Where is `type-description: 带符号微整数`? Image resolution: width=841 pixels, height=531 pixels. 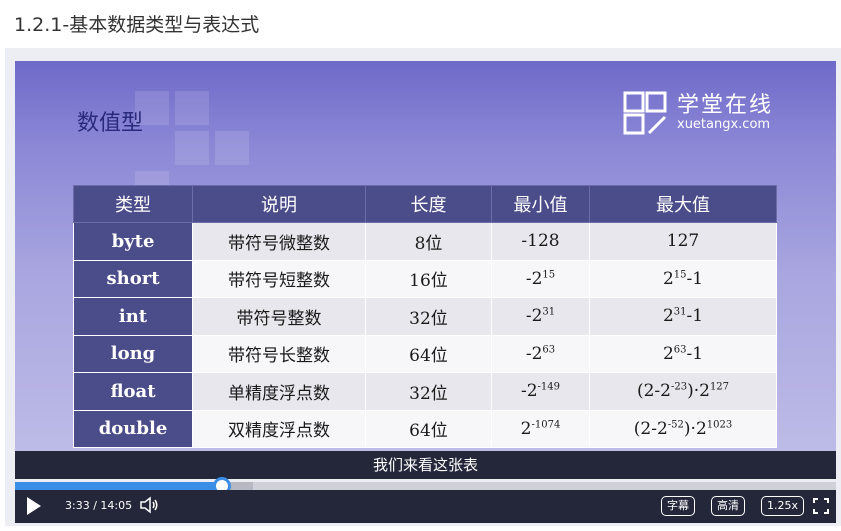 type-description: 带符号微整数 is located at coordinates (279, 241).